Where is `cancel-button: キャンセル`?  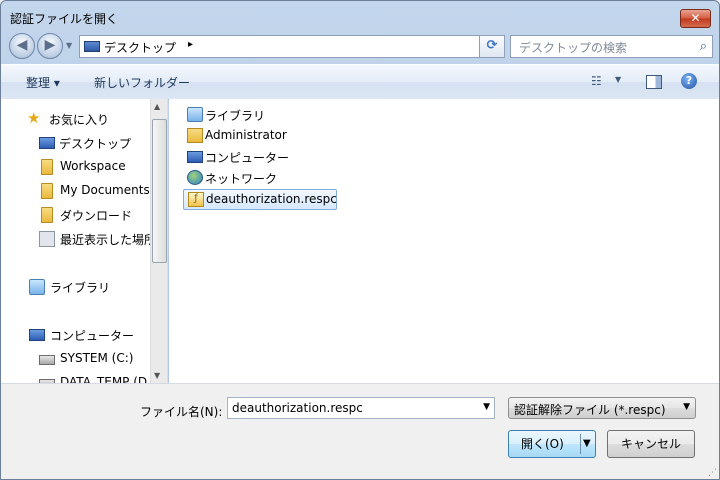
cancel-button: キャンセル is located at coordinates (651, 444).